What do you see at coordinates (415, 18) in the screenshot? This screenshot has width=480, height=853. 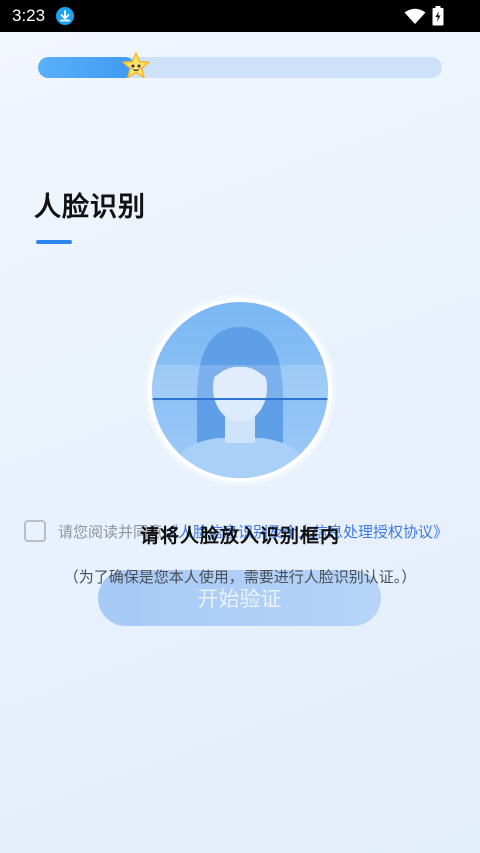 I see `wifi-icon` at bounding box center [415, 18].